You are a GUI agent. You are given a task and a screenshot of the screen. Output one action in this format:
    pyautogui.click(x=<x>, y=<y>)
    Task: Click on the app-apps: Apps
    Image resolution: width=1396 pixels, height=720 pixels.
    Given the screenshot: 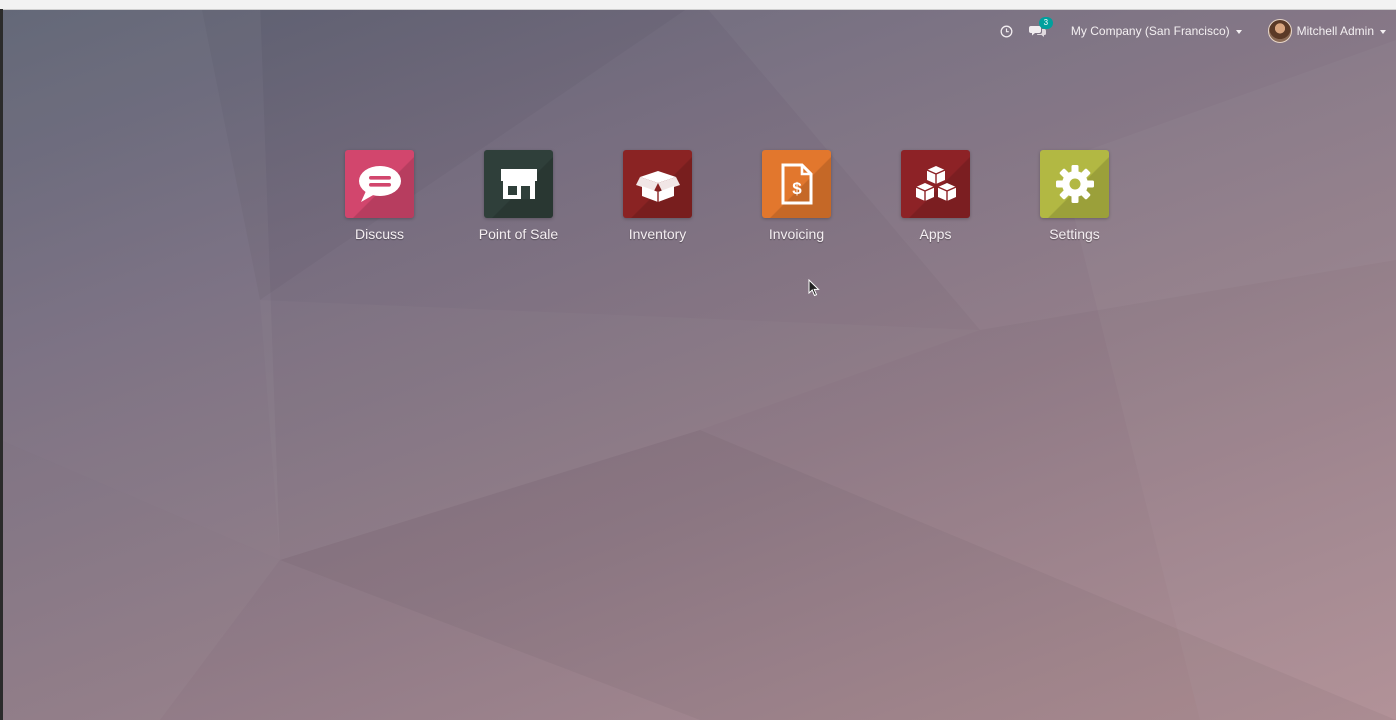 What is the action you would take?
    pyautogui.click(x=935, y=196)
    